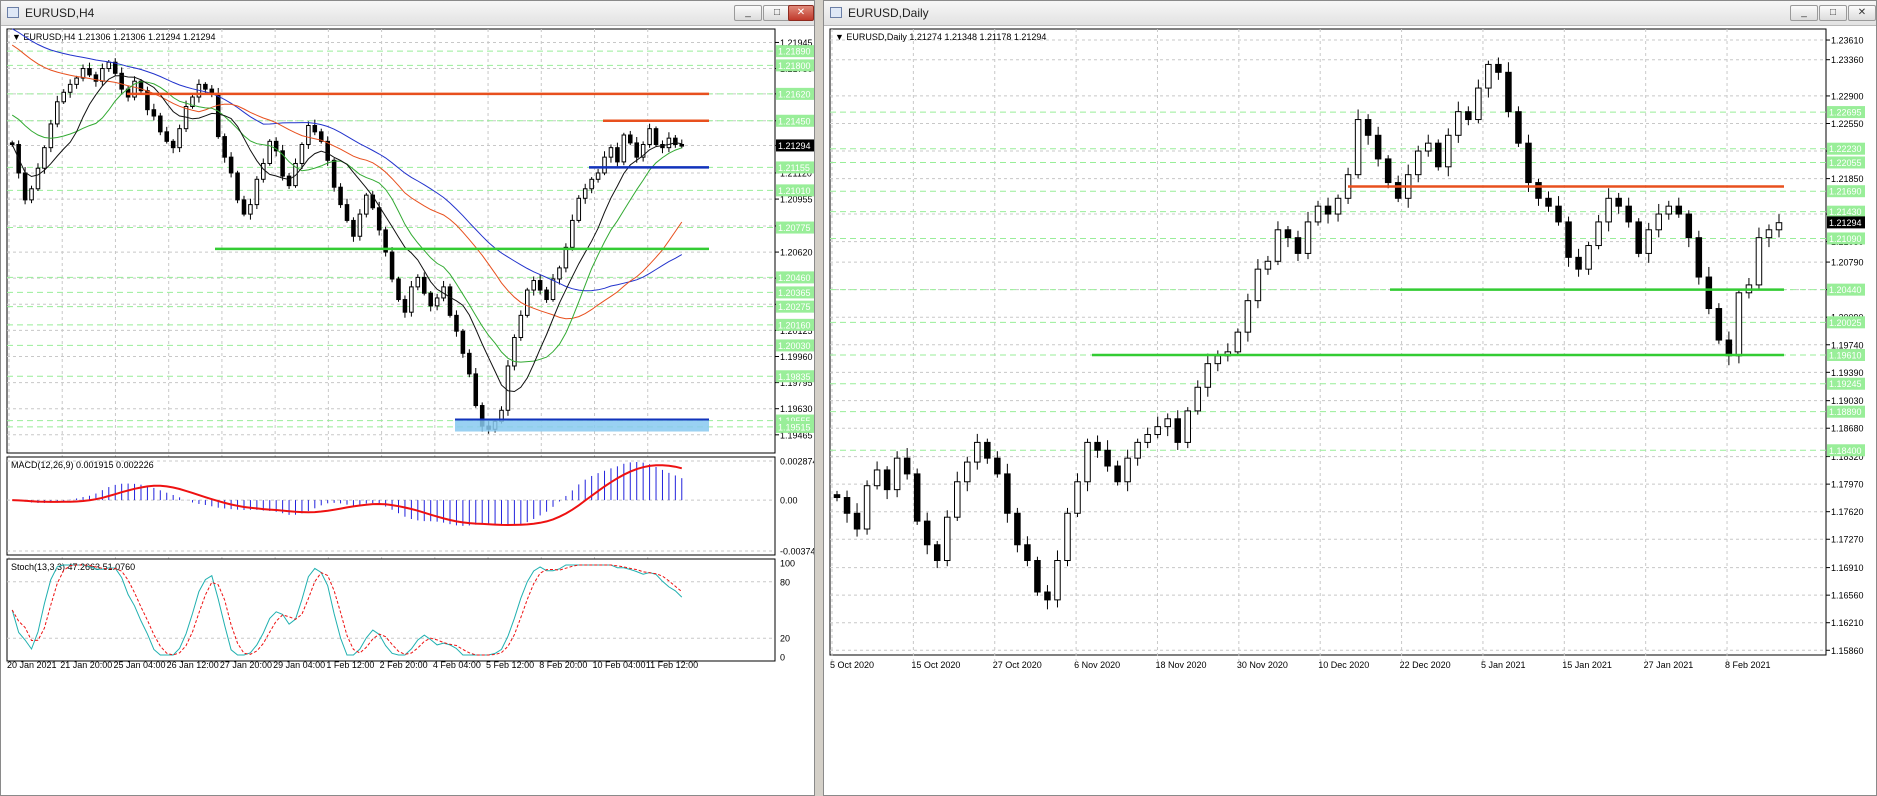 This screenshot has height=796, width=1877. What do you see at coordinates (1845, 412) in the screenshot?
I see `level-price-tag-text: 1.18890` at bounding box center [1845, 412].